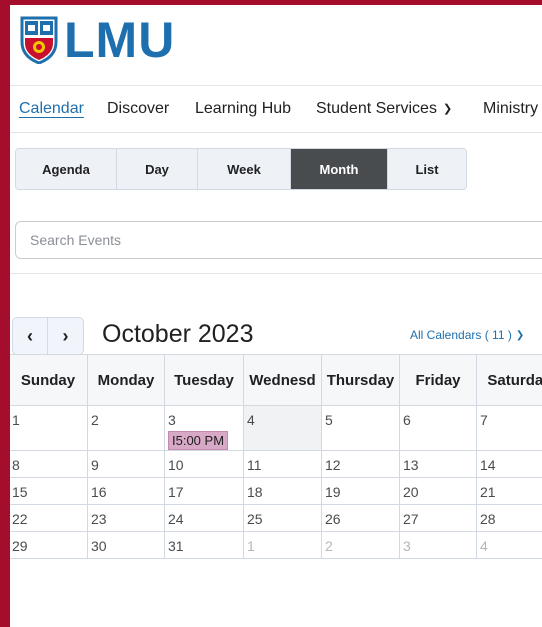  Describe the element at coordinates (484, 420) in the screenshot. I see `day-number: 7` at that location.